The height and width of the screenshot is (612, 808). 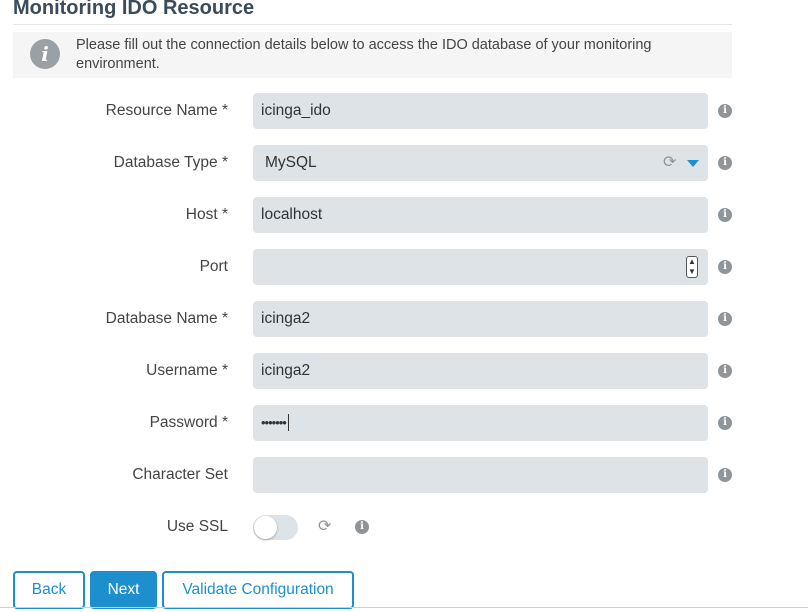 I want to click on port-label: Port, so click(x=213, y=266).